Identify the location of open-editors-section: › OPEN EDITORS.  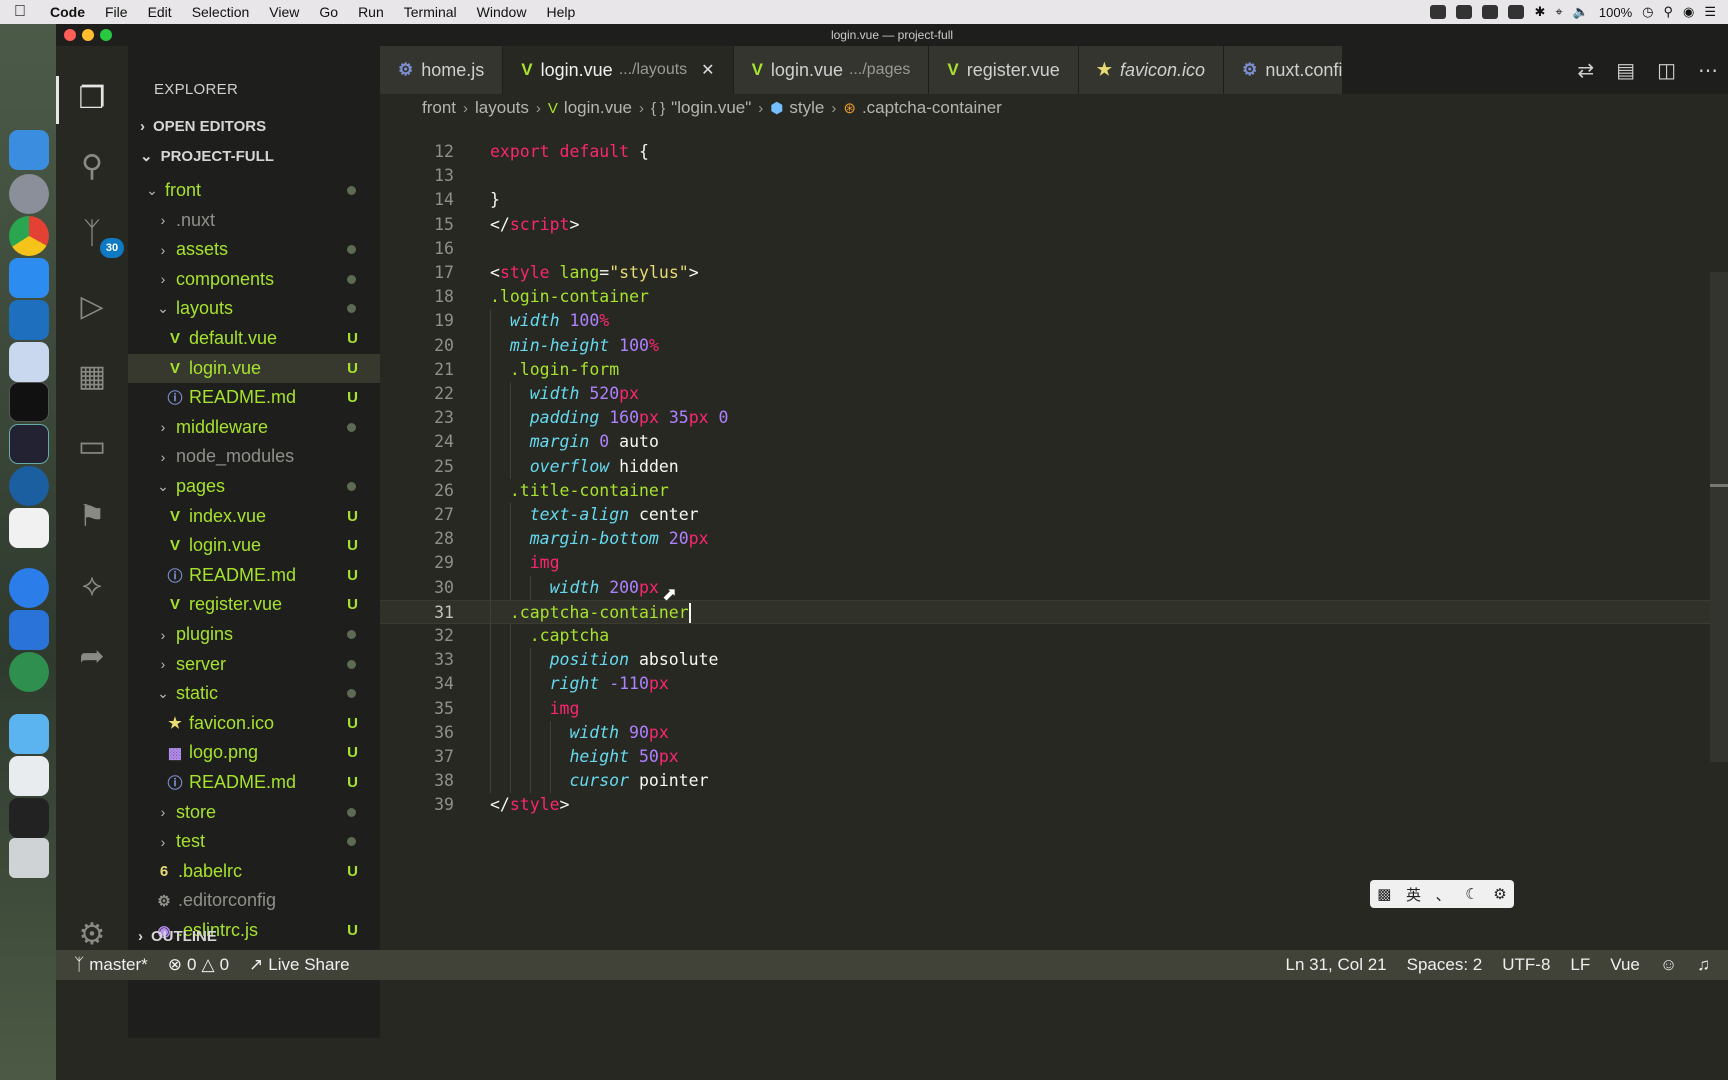
(203, 126).